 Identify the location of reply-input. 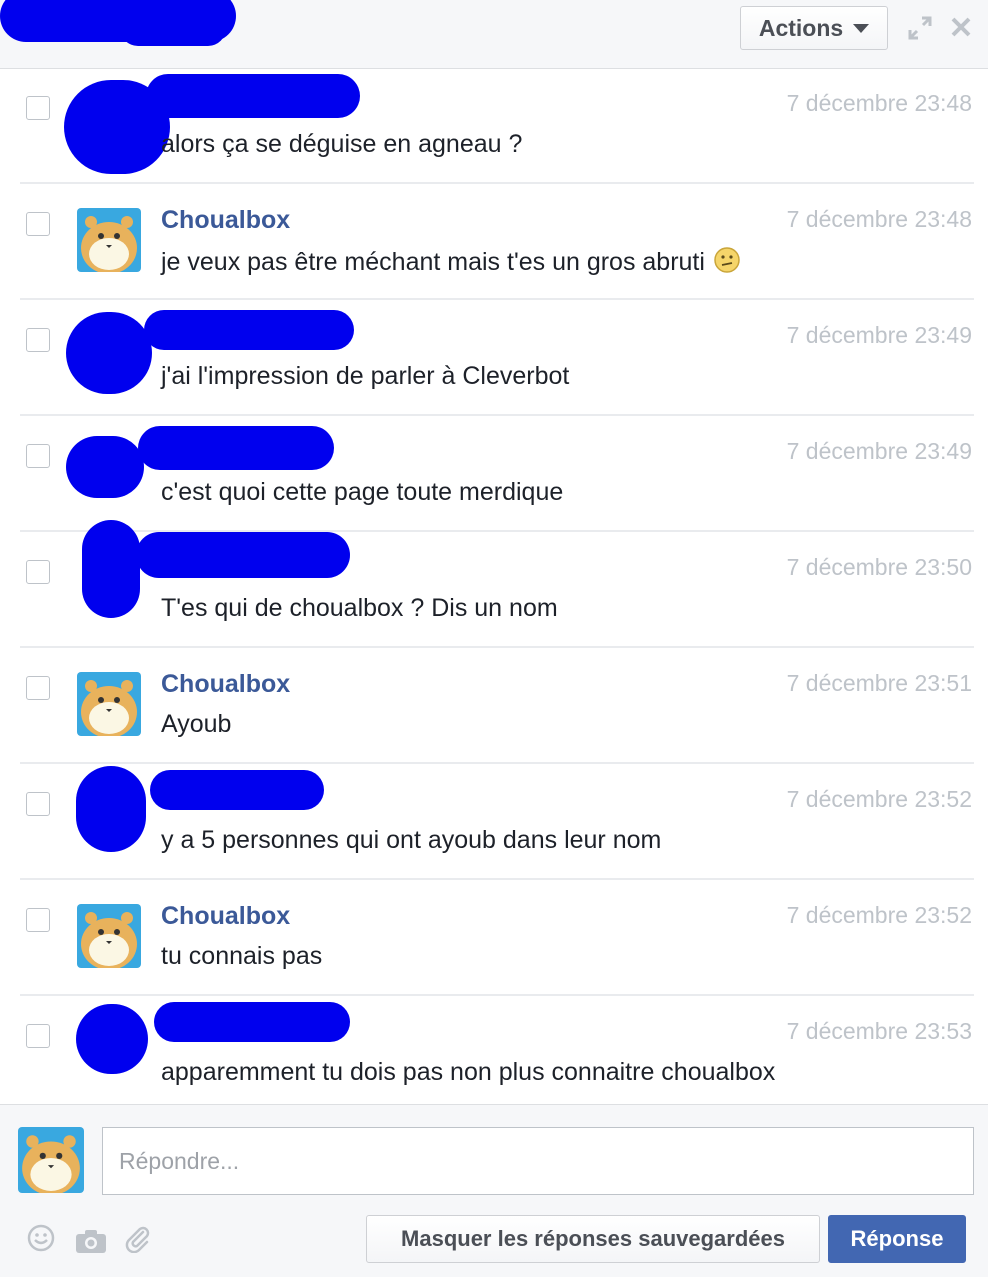
(538, 1161).